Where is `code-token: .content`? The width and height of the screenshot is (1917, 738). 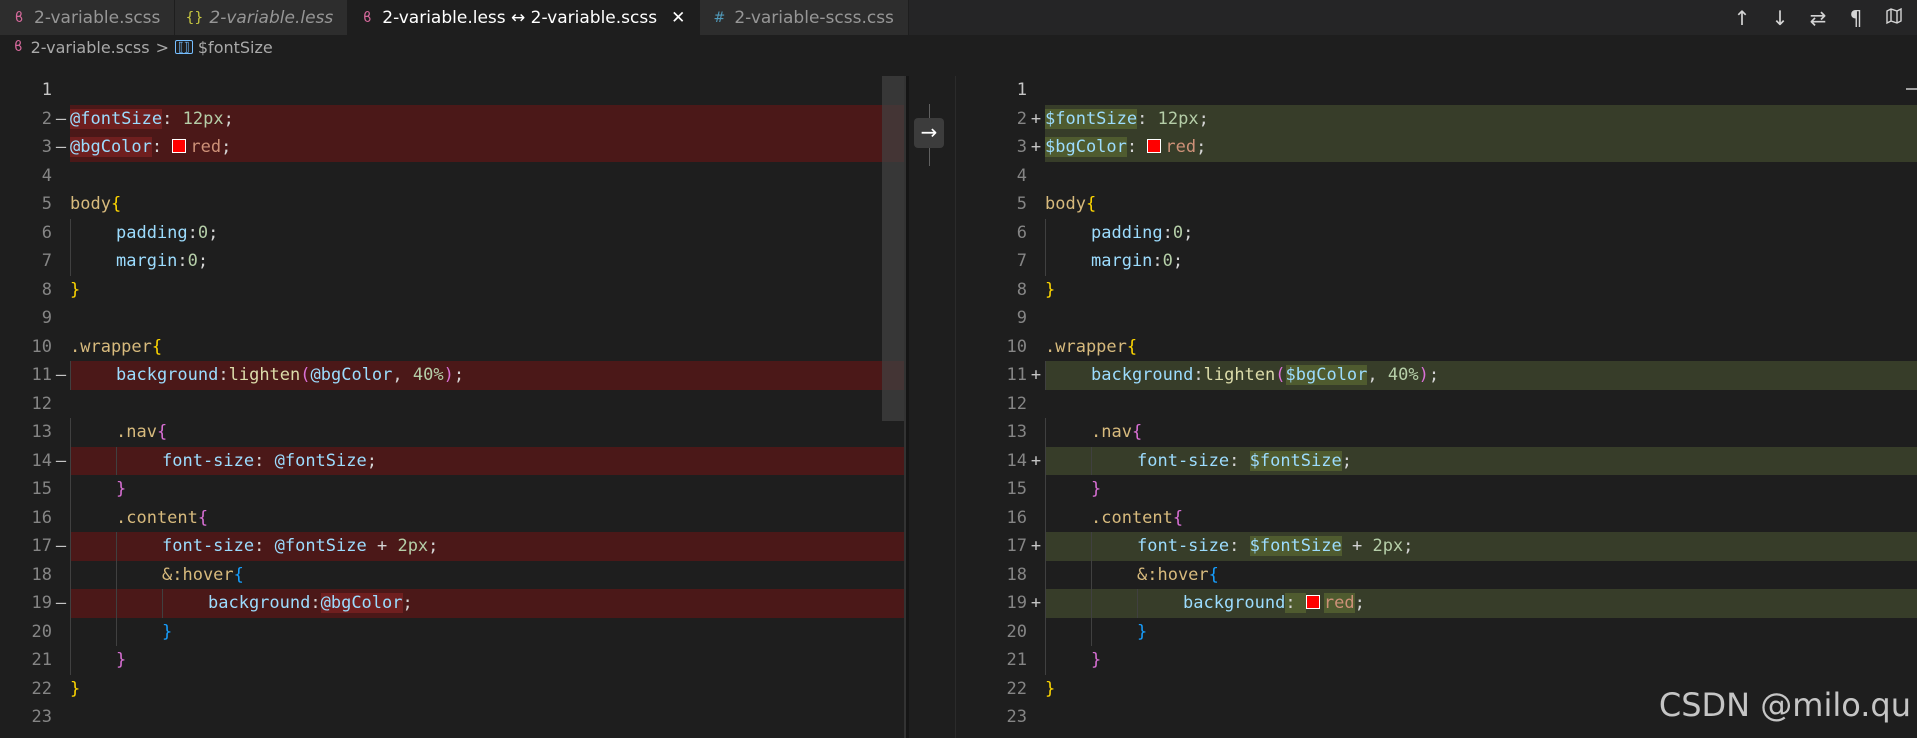 code-token: .content is located at coordinates (1132, 517).